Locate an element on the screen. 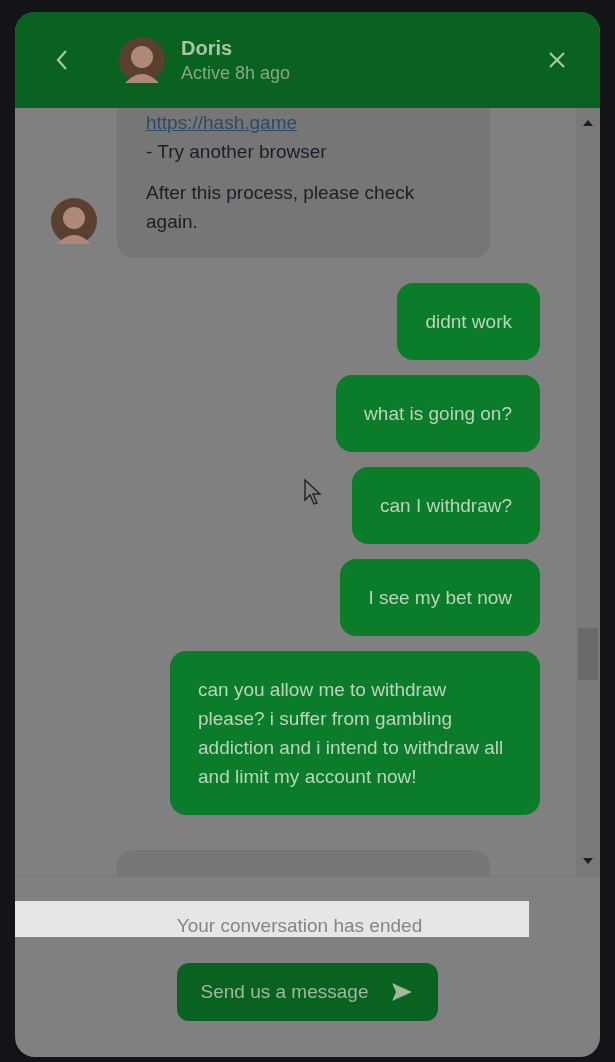  send-message-button: Send us a message is located at coordinates (307, 992).